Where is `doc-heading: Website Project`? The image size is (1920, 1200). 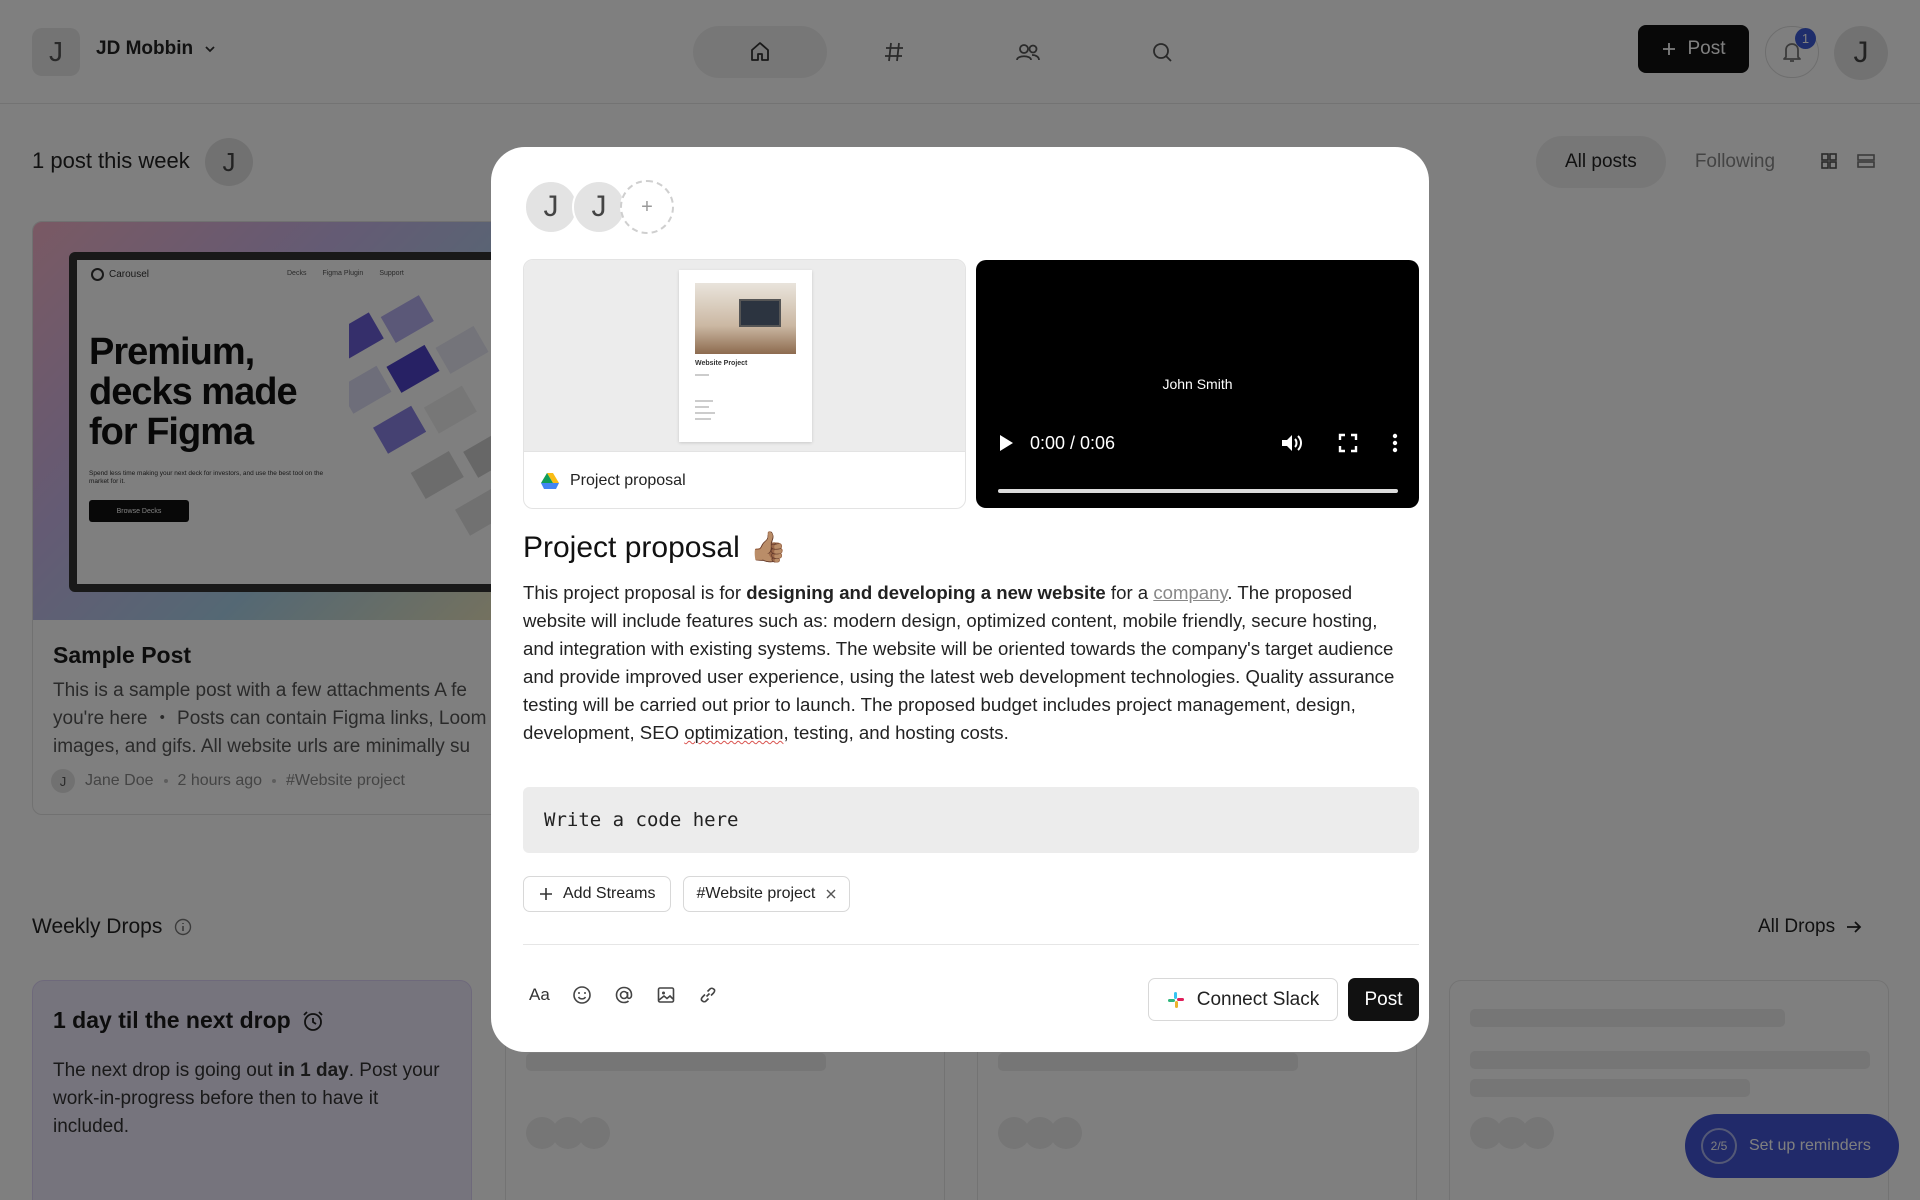 doc-heading: Website Project is located at coordinates (721, 363).